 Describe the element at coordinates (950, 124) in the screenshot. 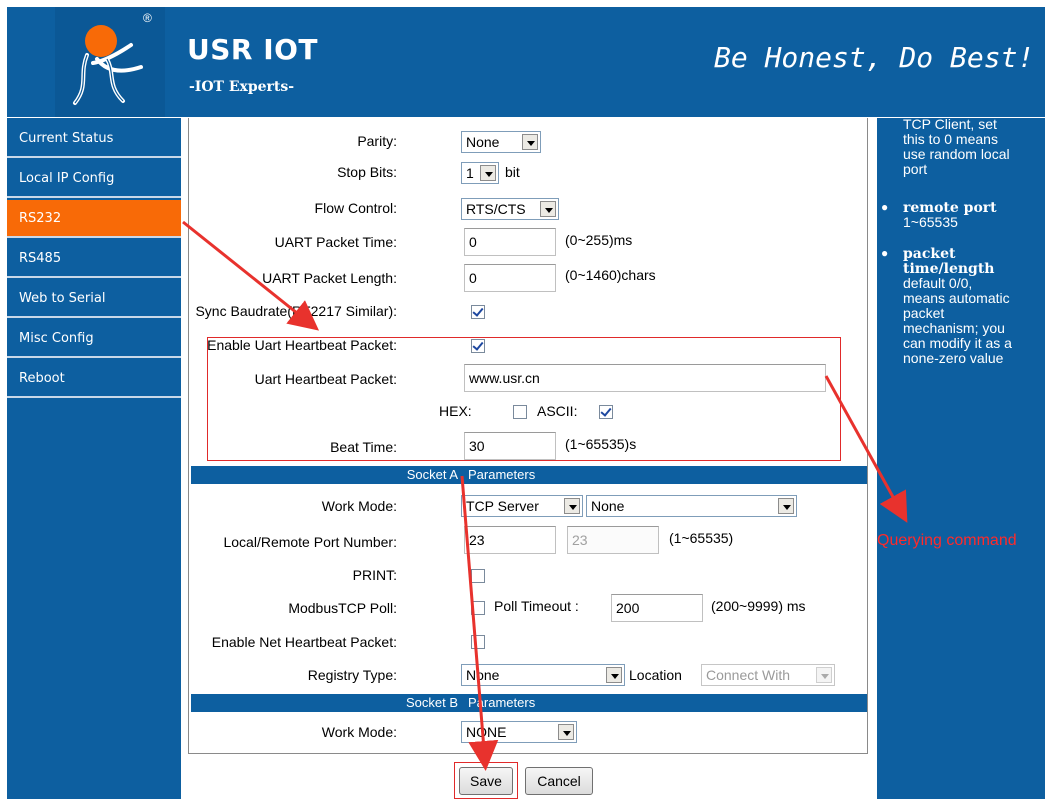

I see `help-intro-1: TCP Client, set` at that location.